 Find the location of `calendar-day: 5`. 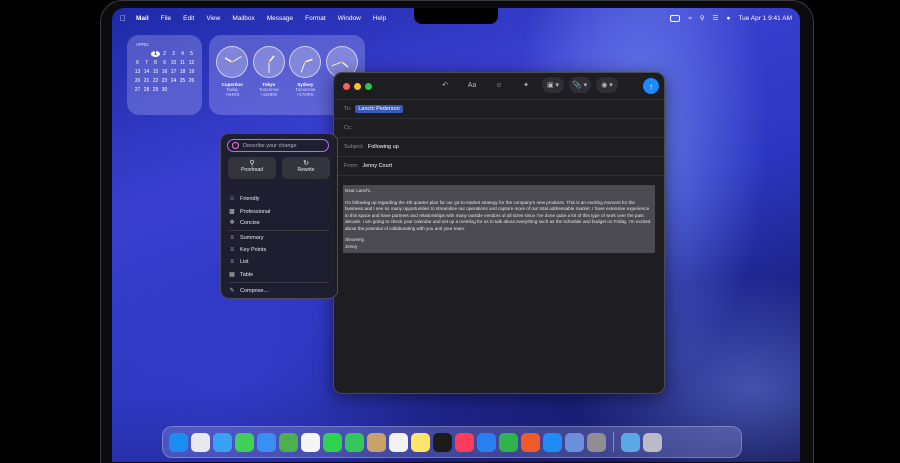

calendar-day: 5 is located at coordinates (191, 54).